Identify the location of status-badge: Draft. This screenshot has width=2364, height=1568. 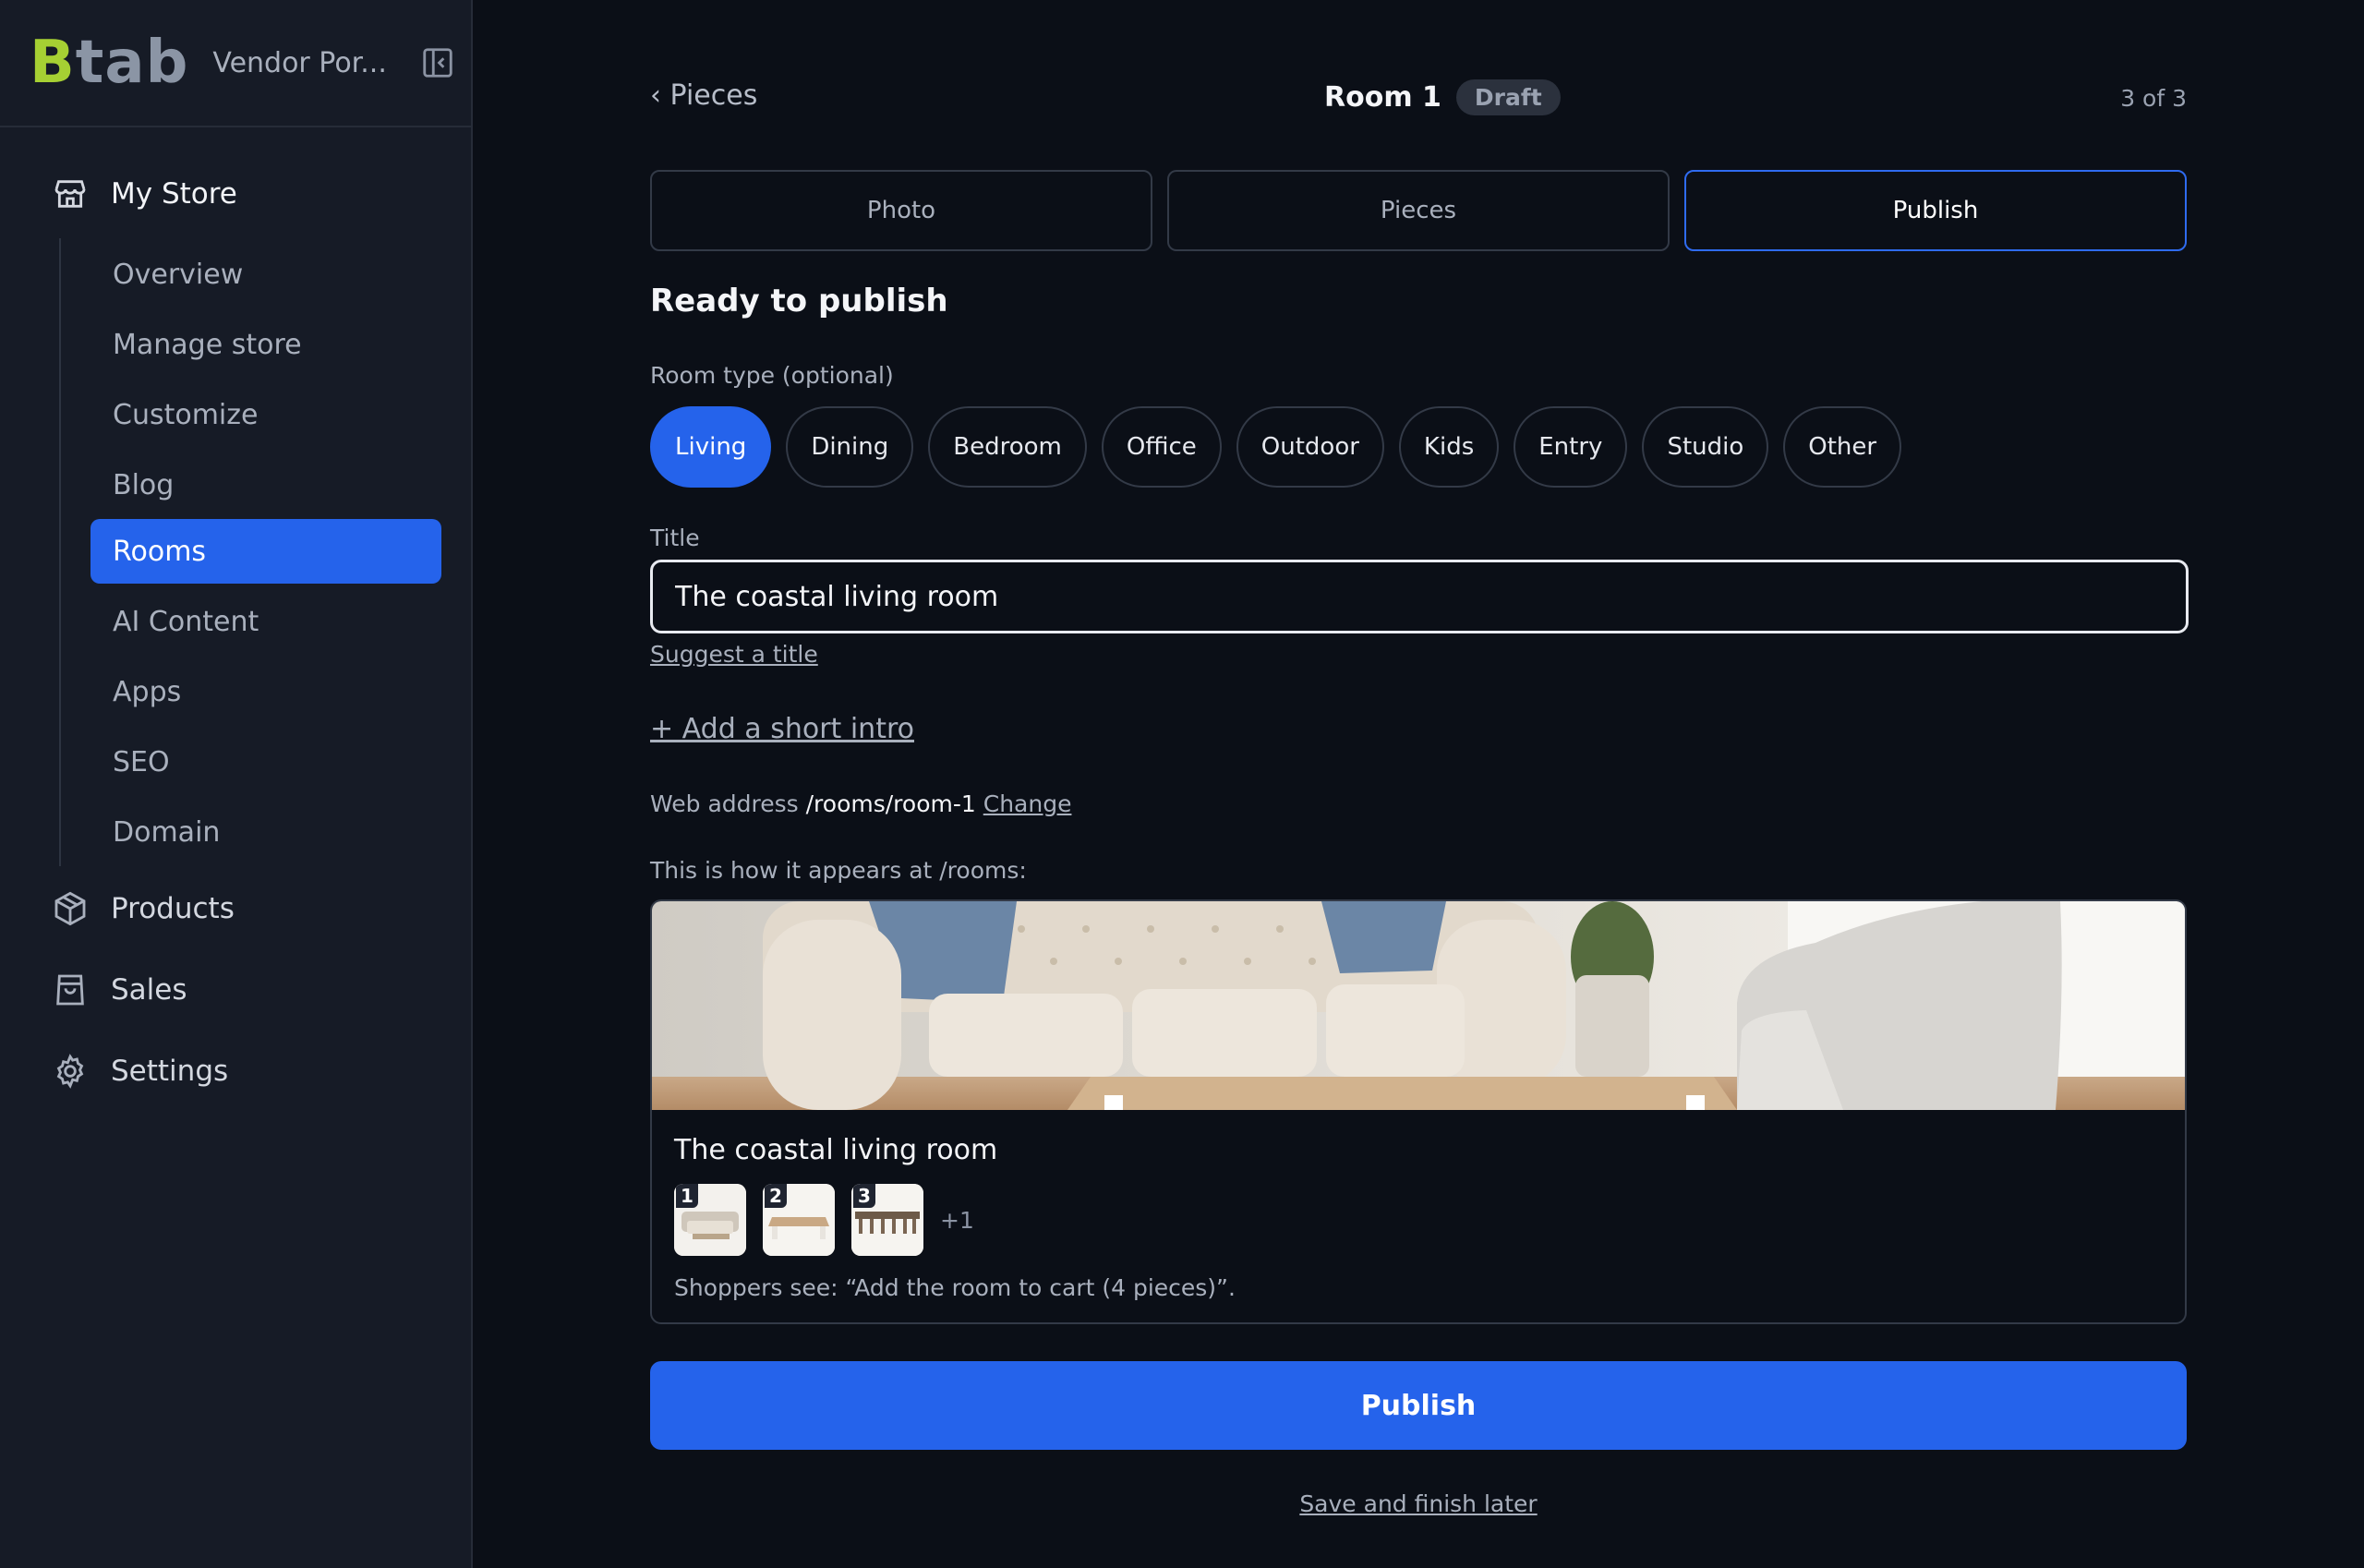
(1508, 97).